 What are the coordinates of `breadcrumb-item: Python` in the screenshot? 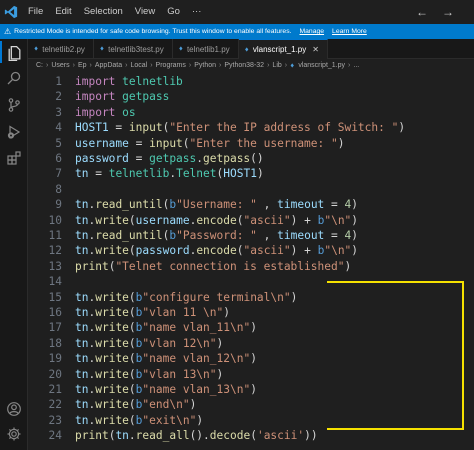 It's located at (205, 65).